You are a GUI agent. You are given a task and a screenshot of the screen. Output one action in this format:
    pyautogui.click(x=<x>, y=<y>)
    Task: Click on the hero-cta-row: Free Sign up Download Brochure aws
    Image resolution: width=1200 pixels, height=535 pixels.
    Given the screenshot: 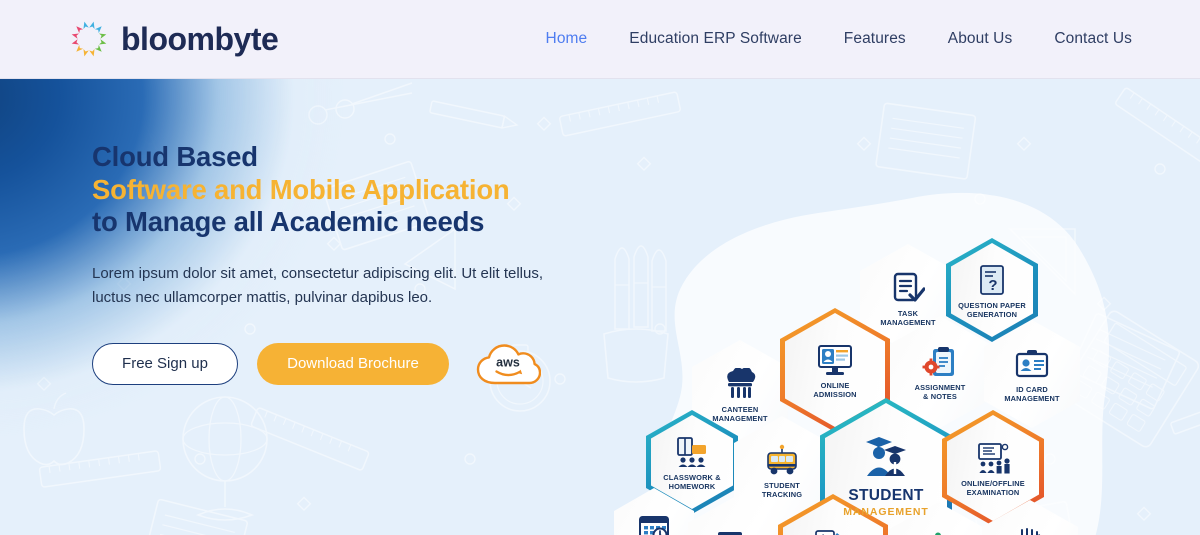 What is the action you would take?
    pyautogui.click(x=352, y=364)
    